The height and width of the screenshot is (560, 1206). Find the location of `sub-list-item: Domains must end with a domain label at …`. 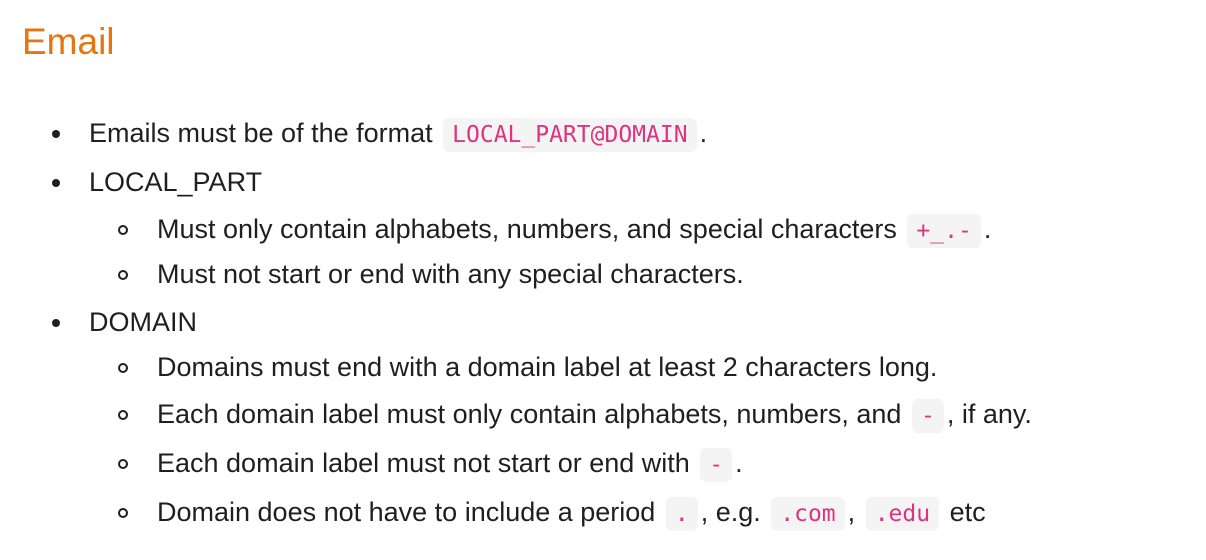

sub-list-item: Domains must end with a domain label at … is located at coordinates (603, 367).